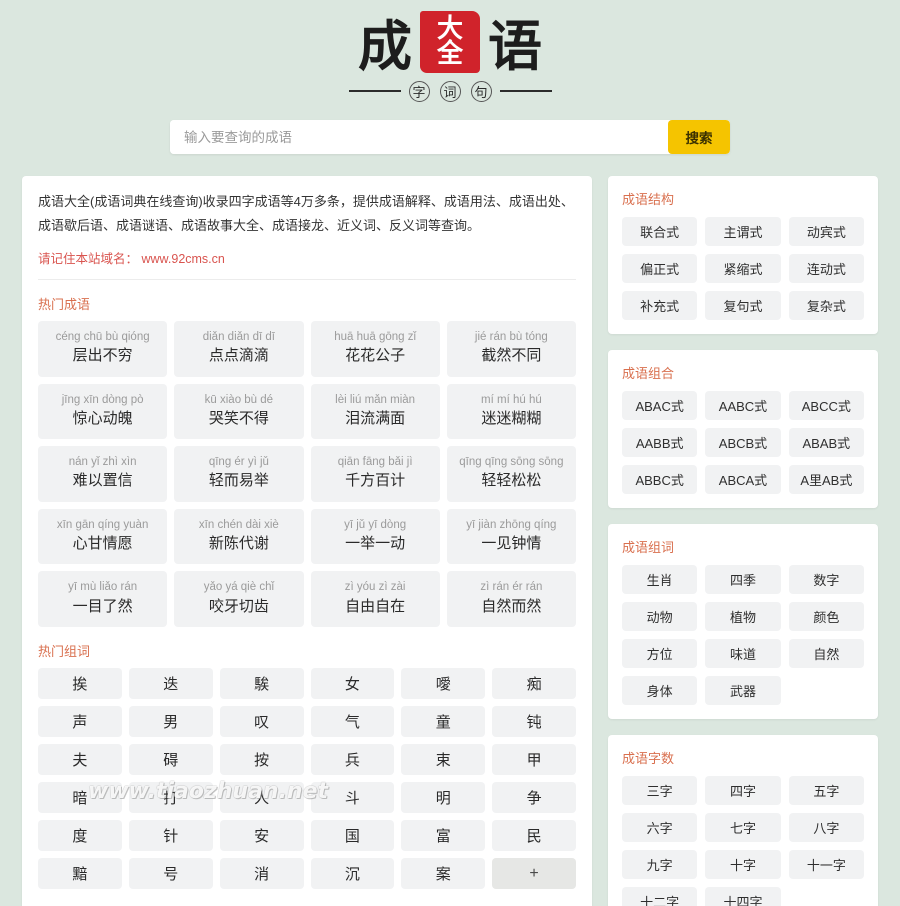 The height and width of the screenshot is (906, 900). What do you see at coordinates (826, 305) in the screenshot?
I see `sidebar-tag: 复杂式` at bounding box center [826, 305].